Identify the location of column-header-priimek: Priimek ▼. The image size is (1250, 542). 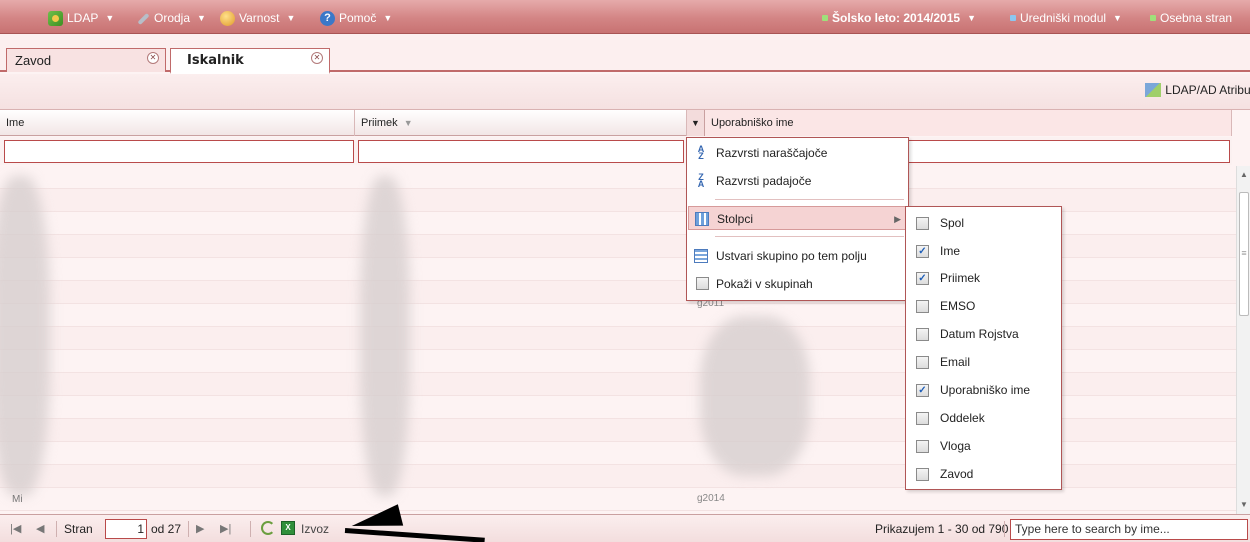
(521, 123).